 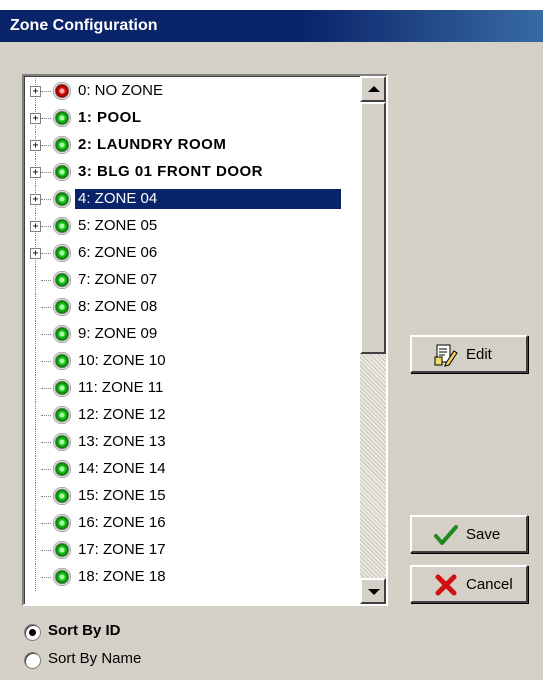 I want to click on scroll-thumb, so click(x=373, y=228).